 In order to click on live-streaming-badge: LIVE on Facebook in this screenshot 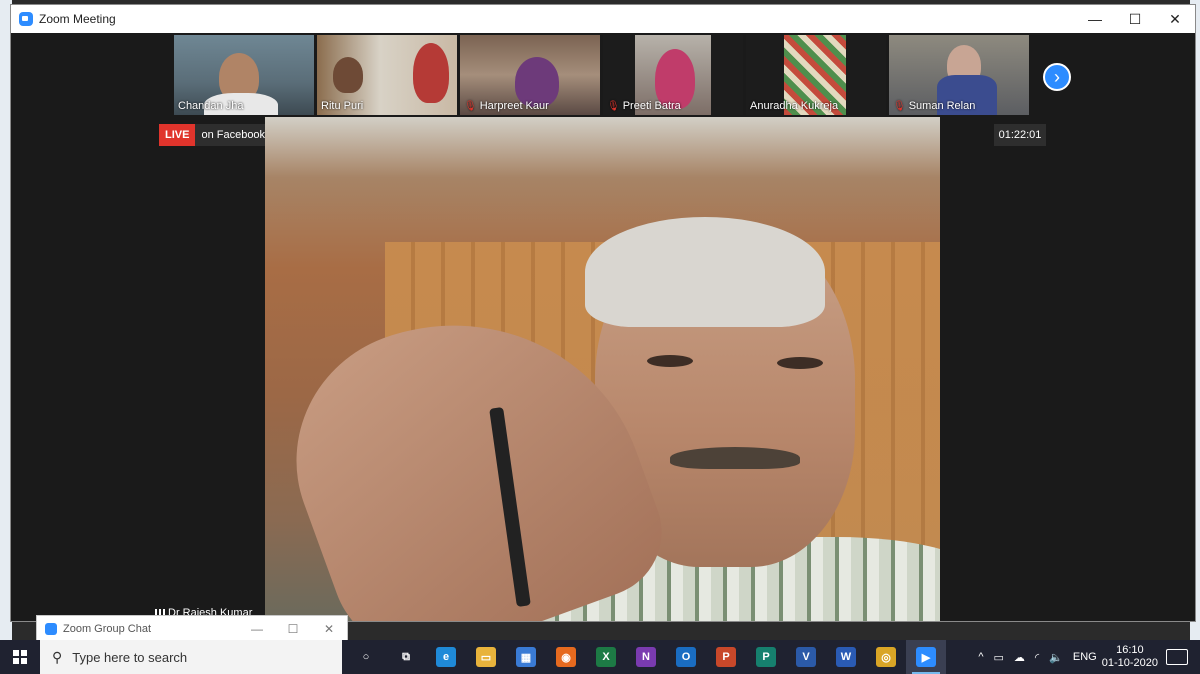, I will do `click(215, 135)`.